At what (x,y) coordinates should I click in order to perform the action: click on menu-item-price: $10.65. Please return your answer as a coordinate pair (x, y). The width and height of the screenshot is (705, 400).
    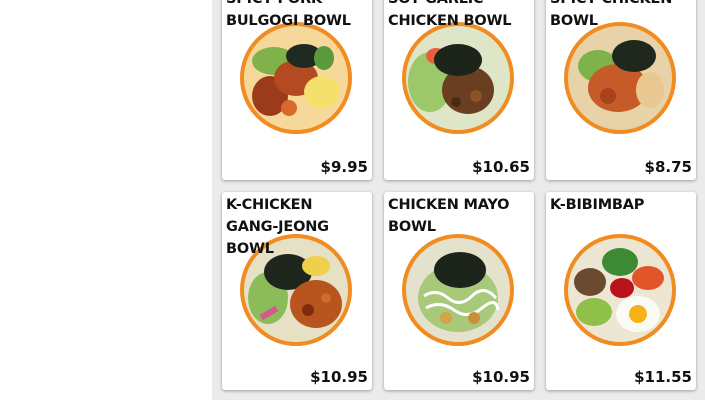
    Looking at the image, I should click on (501, 167).